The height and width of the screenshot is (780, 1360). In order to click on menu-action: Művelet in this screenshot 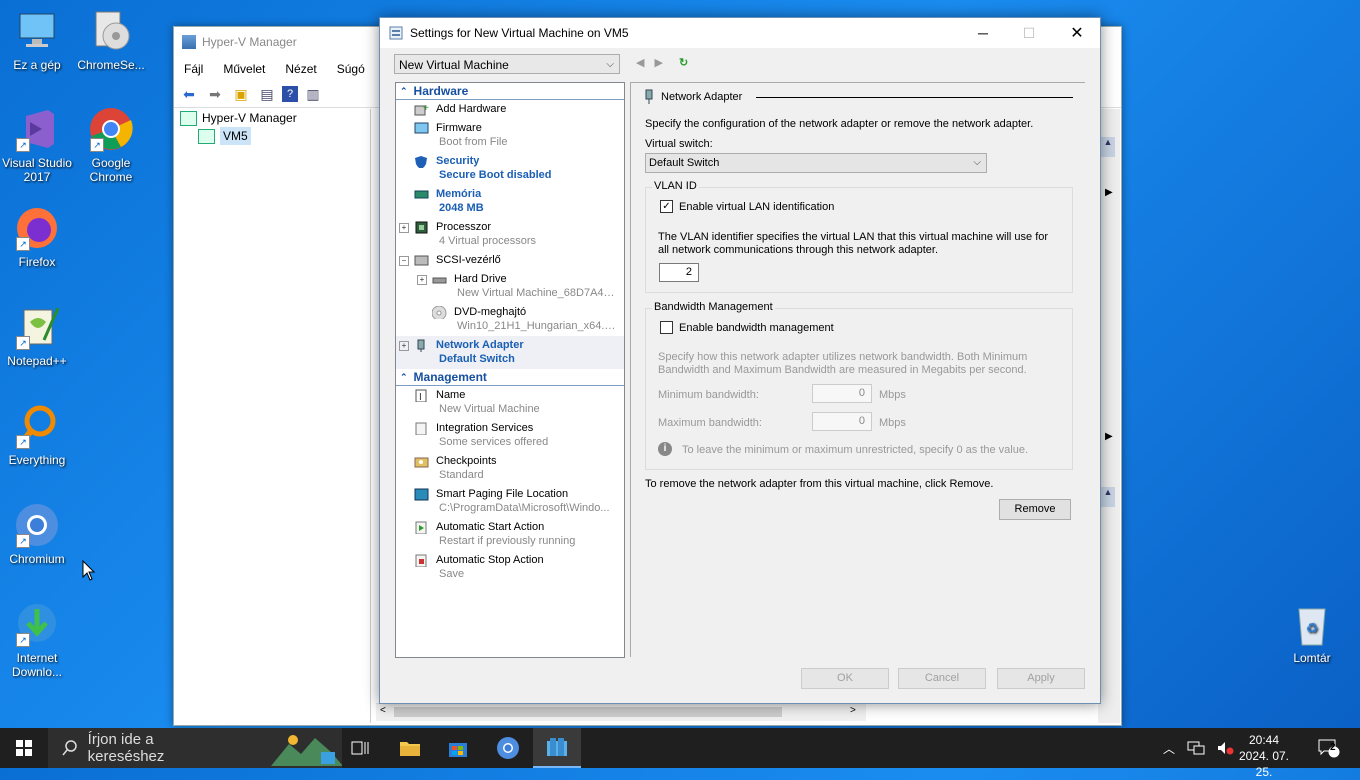, I will do `click(244, 69)`.